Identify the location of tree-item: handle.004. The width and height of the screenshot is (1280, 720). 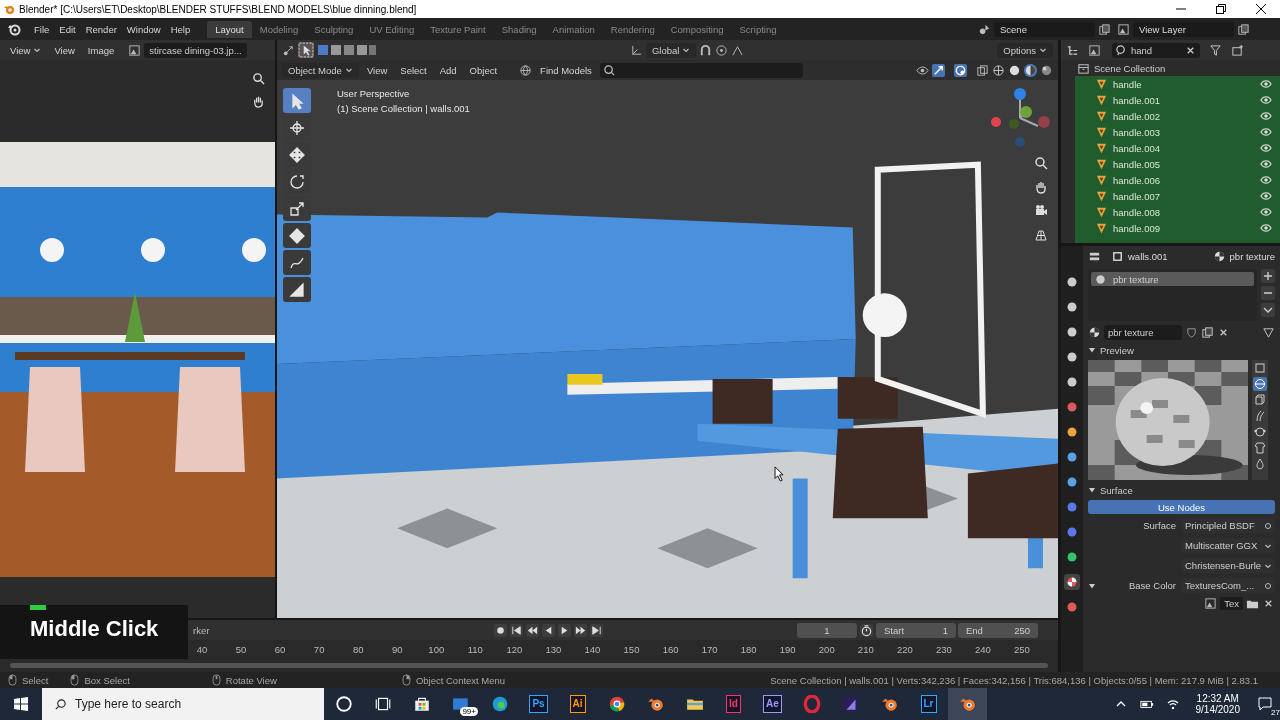
(1167, 148).